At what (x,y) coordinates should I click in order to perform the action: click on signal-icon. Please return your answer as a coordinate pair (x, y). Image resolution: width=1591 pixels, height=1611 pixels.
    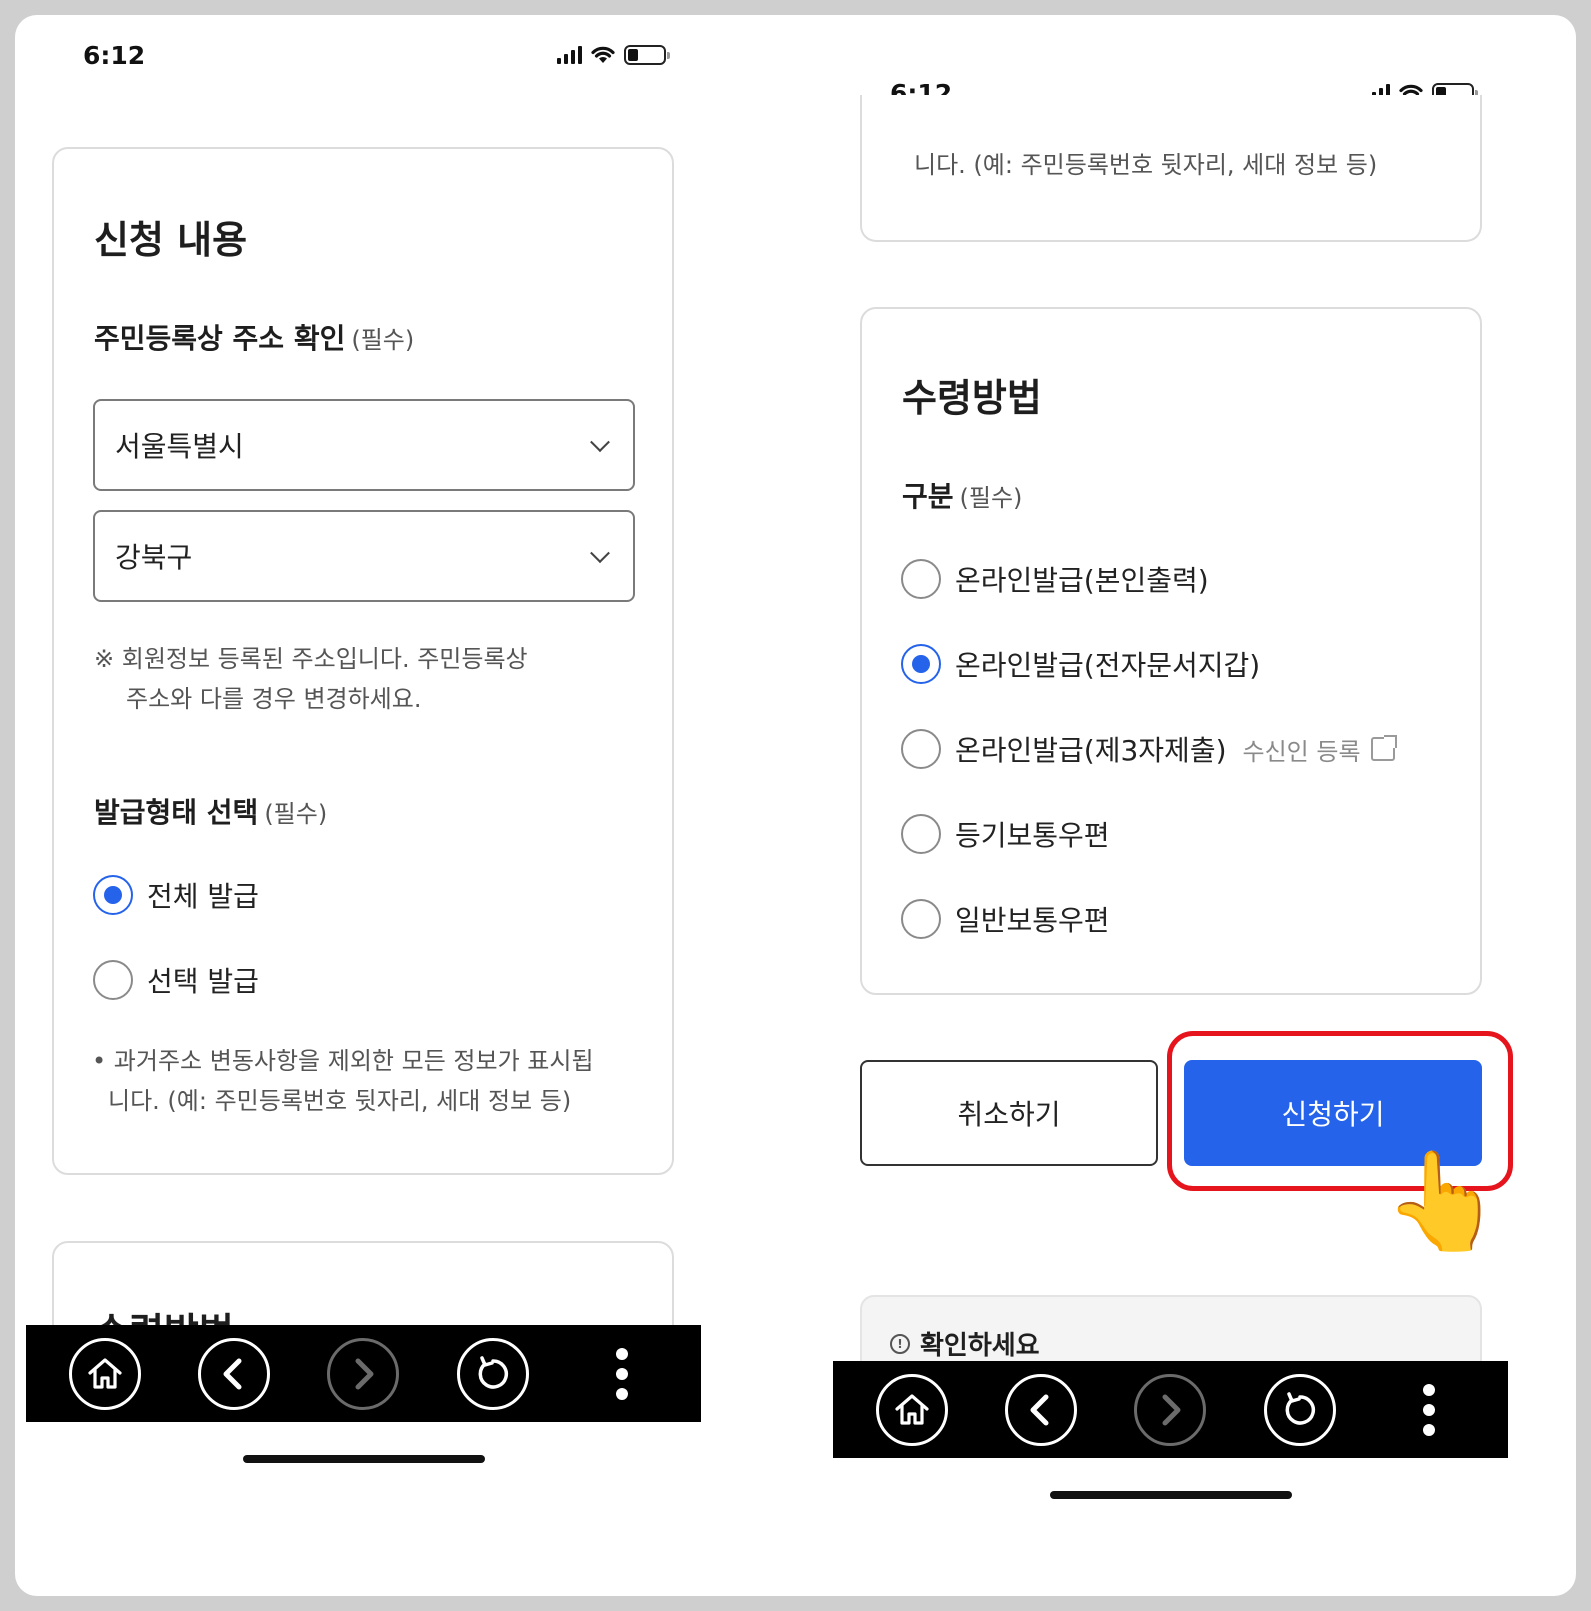
    Looking at the image, I should click on (569, 55).